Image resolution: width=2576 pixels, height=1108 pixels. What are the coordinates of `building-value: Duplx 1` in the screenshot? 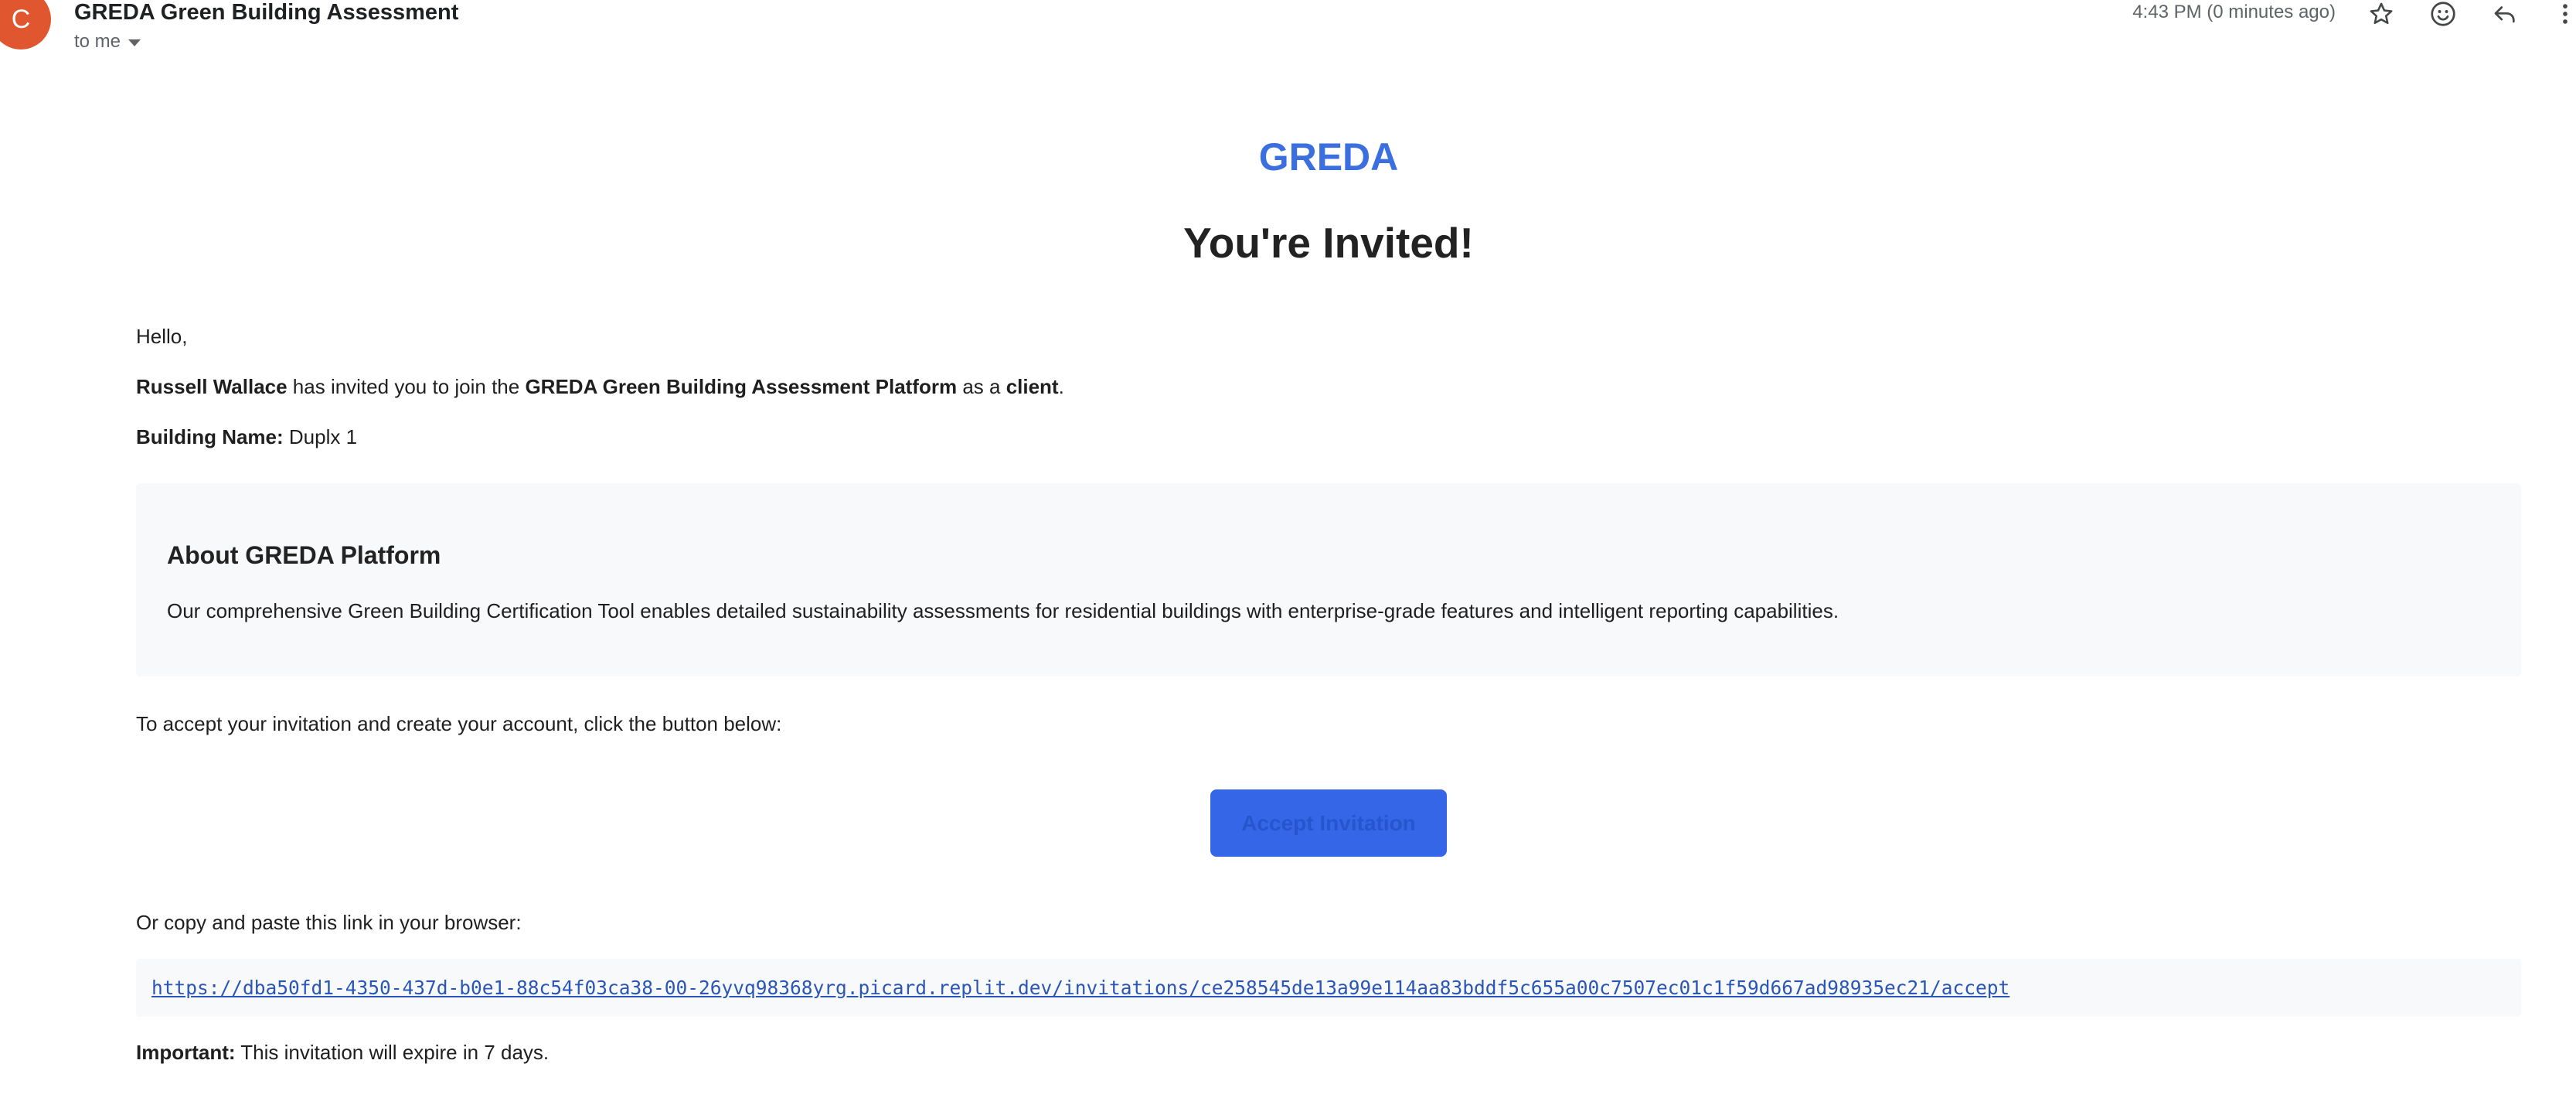 It's located at (320, 436).